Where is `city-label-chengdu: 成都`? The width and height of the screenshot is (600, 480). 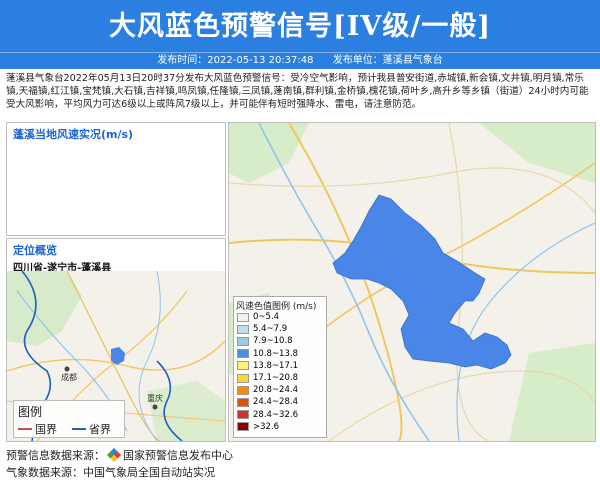 city-label-chengdu: 成都 is located at coordinates (69, 377).